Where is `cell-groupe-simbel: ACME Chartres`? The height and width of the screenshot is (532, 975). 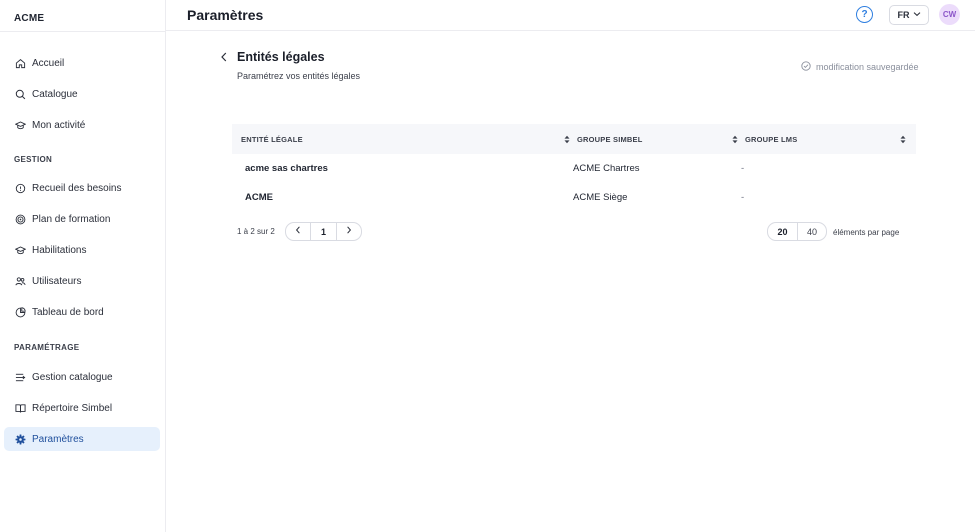
cell-groupe-simbel: ACME Chartres is located at coordinates (606, 168).